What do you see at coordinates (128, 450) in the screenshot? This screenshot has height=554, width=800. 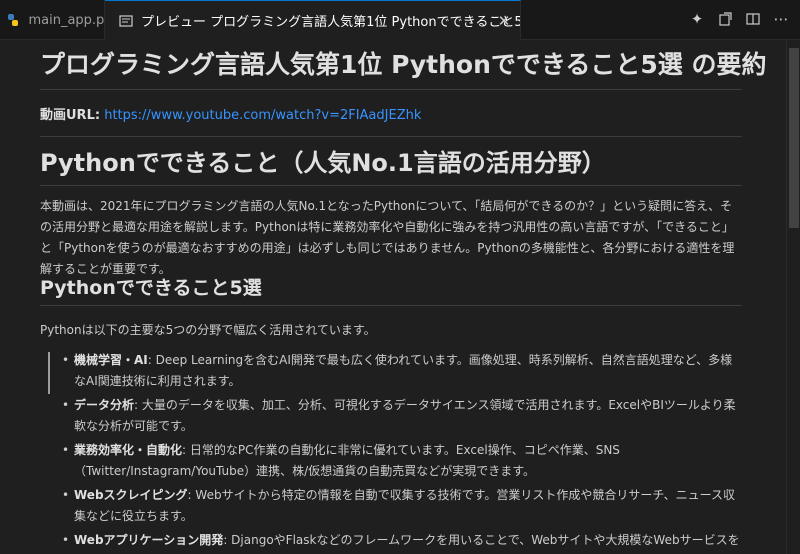 I see `list-item-term: 業務効率化・自動化` at bounding box center [128, 450].